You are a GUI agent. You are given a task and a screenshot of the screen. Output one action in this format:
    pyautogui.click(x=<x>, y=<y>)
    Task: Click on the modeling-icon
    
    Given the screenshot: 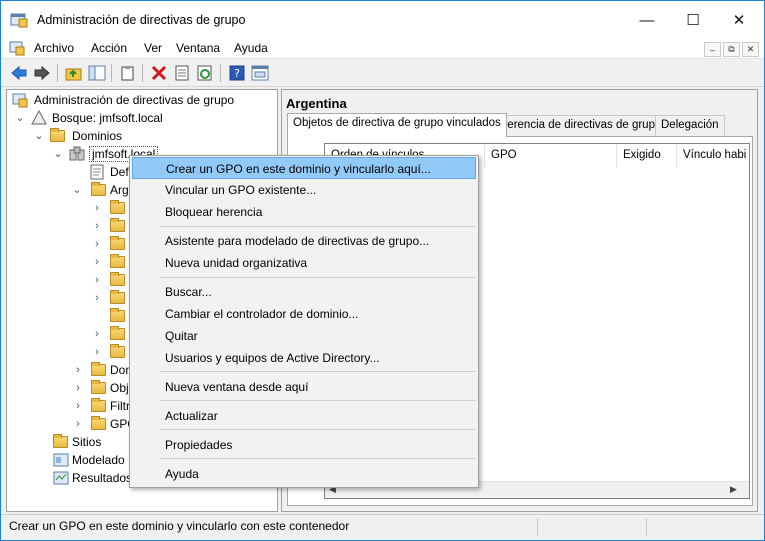 What is the action you would take?
    pyautogui.click(x=61, y=460)
    